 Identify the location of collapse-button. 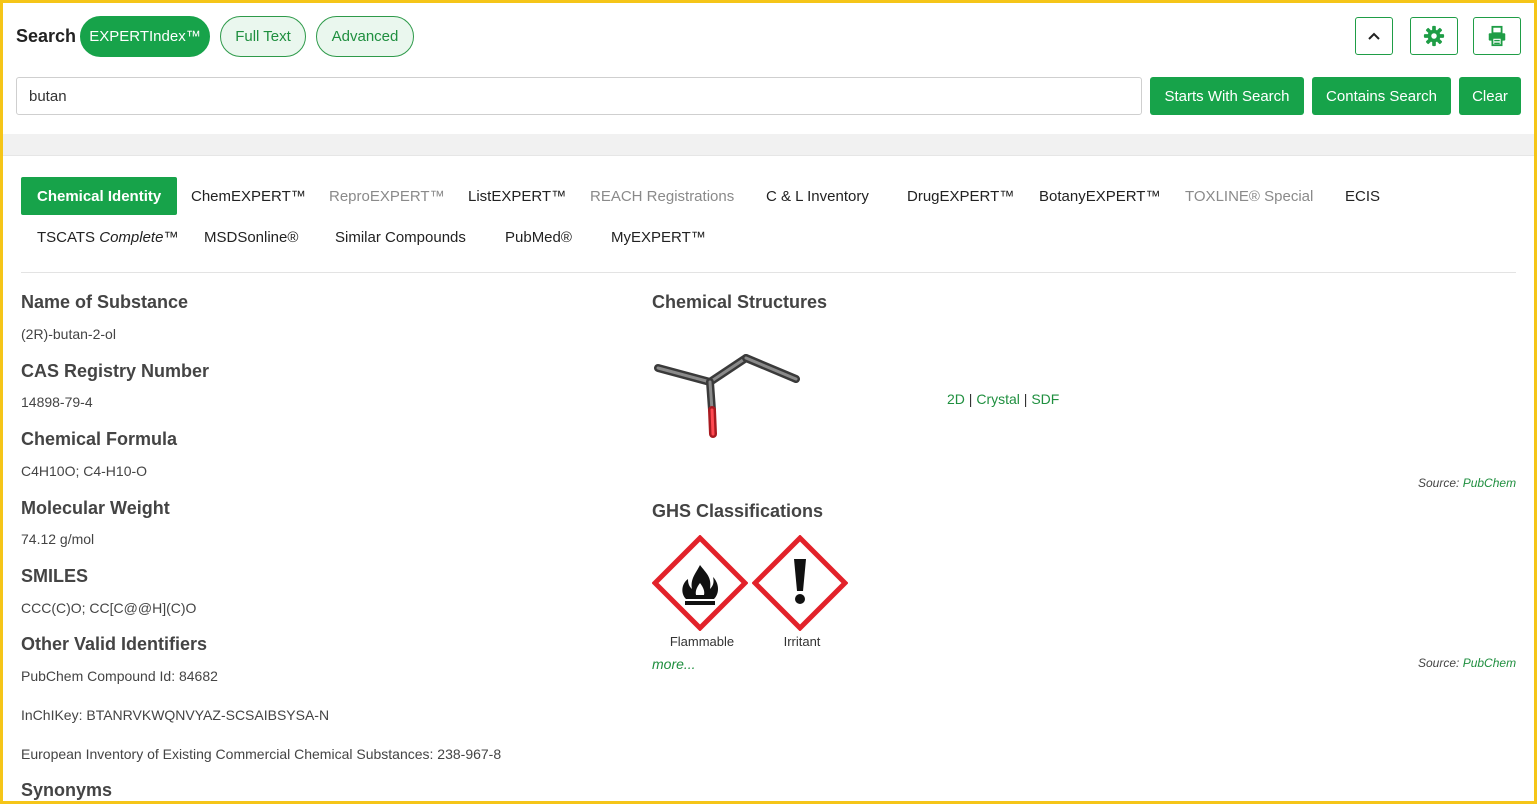
(1374, 36).